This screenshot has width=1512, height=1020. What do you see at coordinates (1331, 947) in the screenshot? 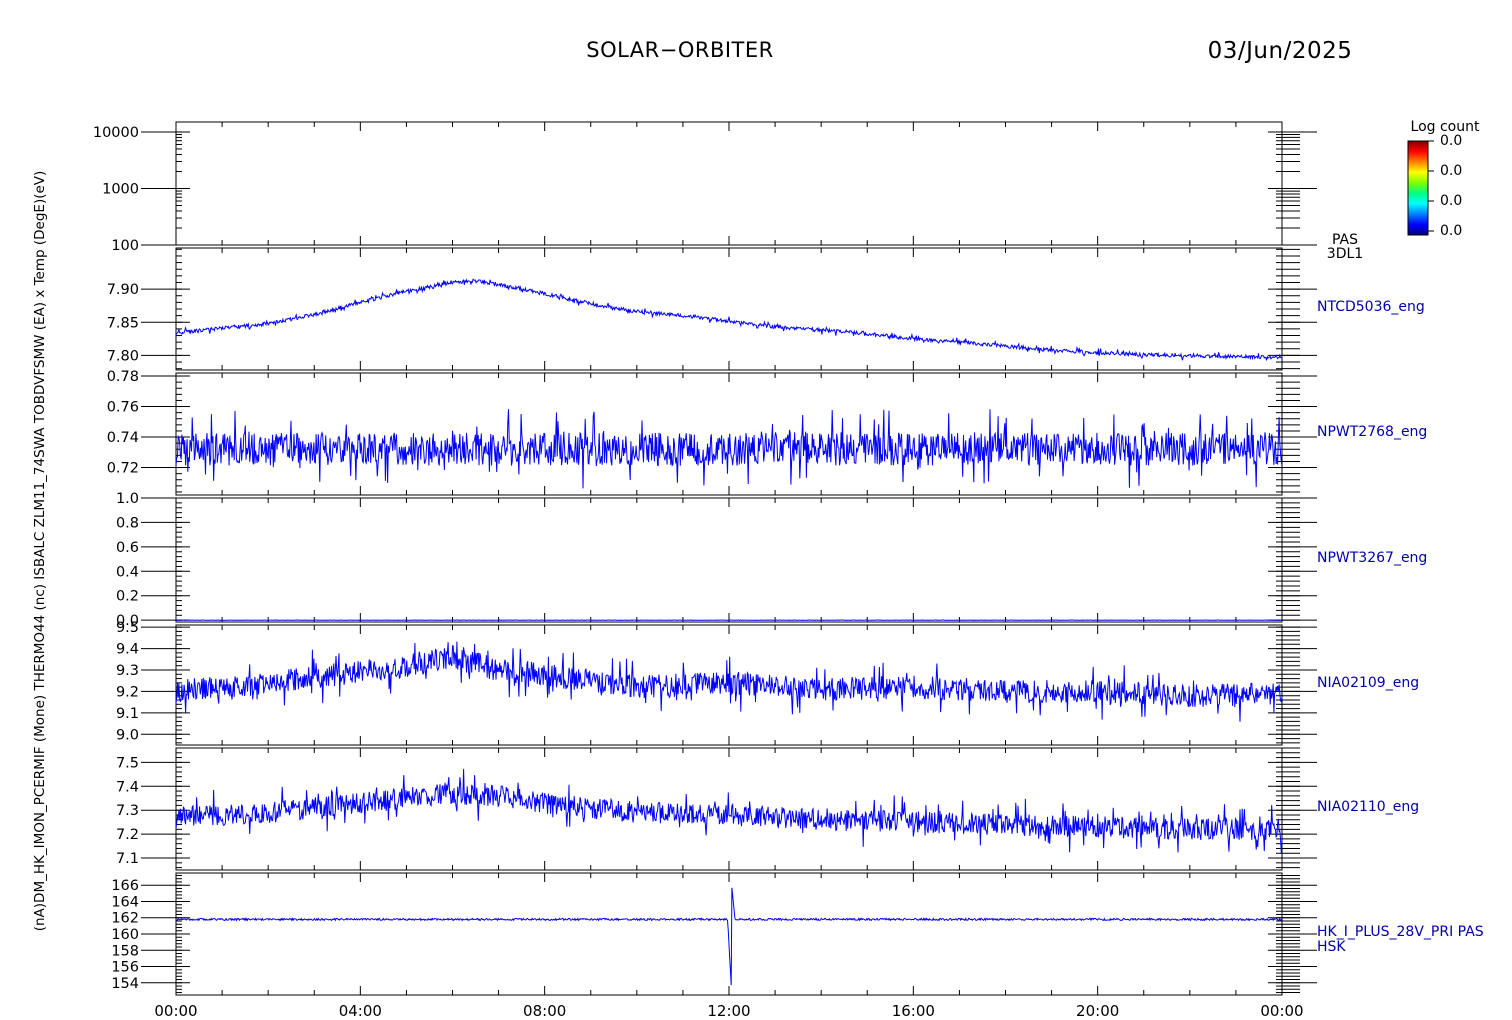
I see `panel-label: HSK` at bounding box center [1331, 947].